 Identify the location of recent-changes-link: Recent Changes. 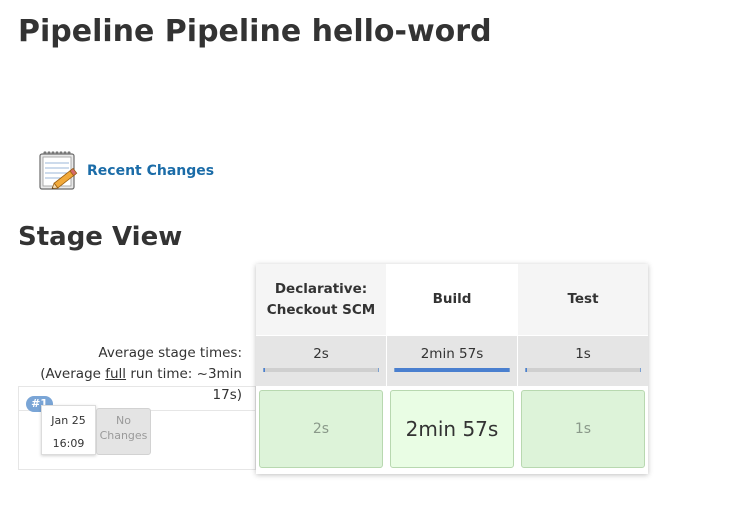
(125, 170).